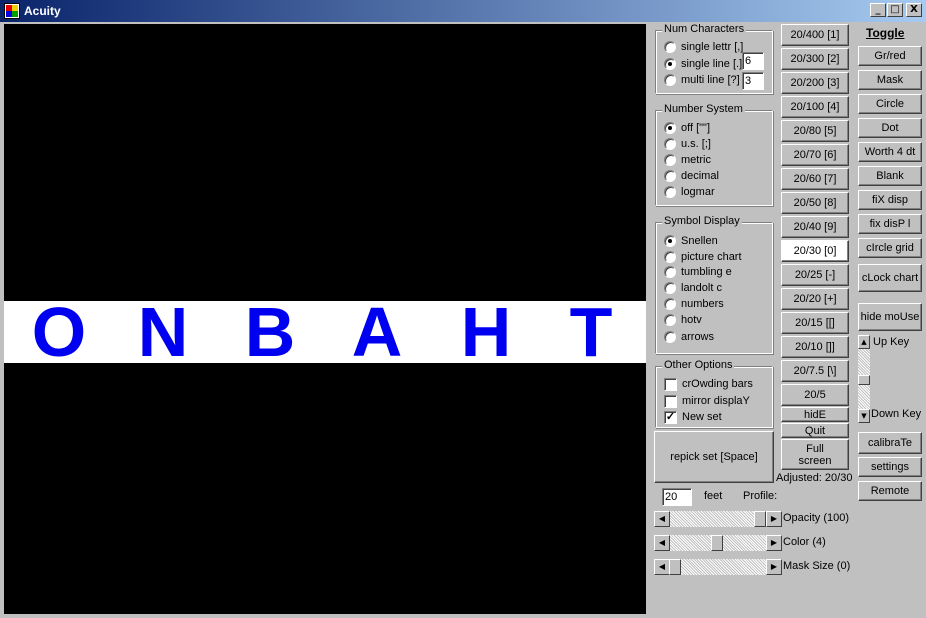 This screenshot has height=618, width=926. Describe the element at coordinates (714, 457) in the screenshot. I see `repick-set-button: repick set [Space]` at that location.